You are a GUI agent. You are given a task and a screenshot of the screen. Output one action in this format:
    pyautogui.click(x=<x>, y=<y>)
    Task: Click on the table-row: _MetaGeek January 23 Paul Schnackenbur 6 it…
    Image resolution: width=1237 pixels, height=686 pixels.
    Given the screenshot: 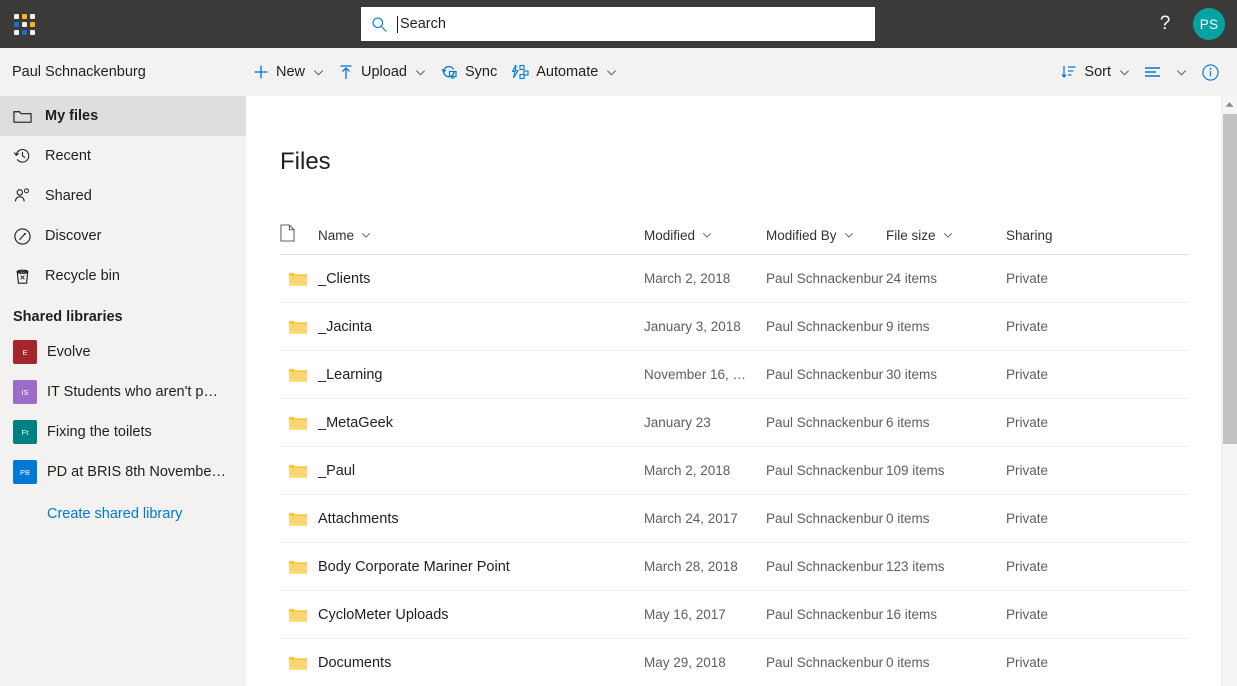 What is the action you would take?
    pyautogui.click(x=734, y=423)
    